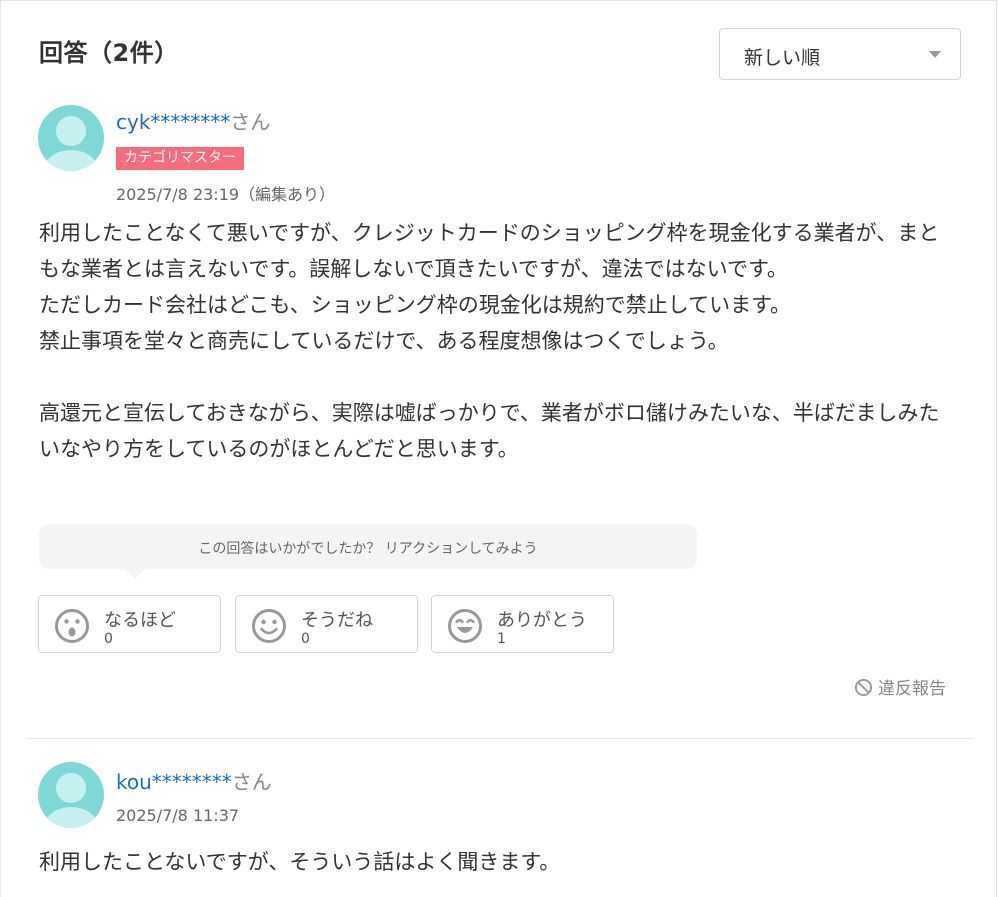 Image resolution: width=999 pixels, height=897 pixels. I want to click on report-label: 違反報告, so click(912, 689).